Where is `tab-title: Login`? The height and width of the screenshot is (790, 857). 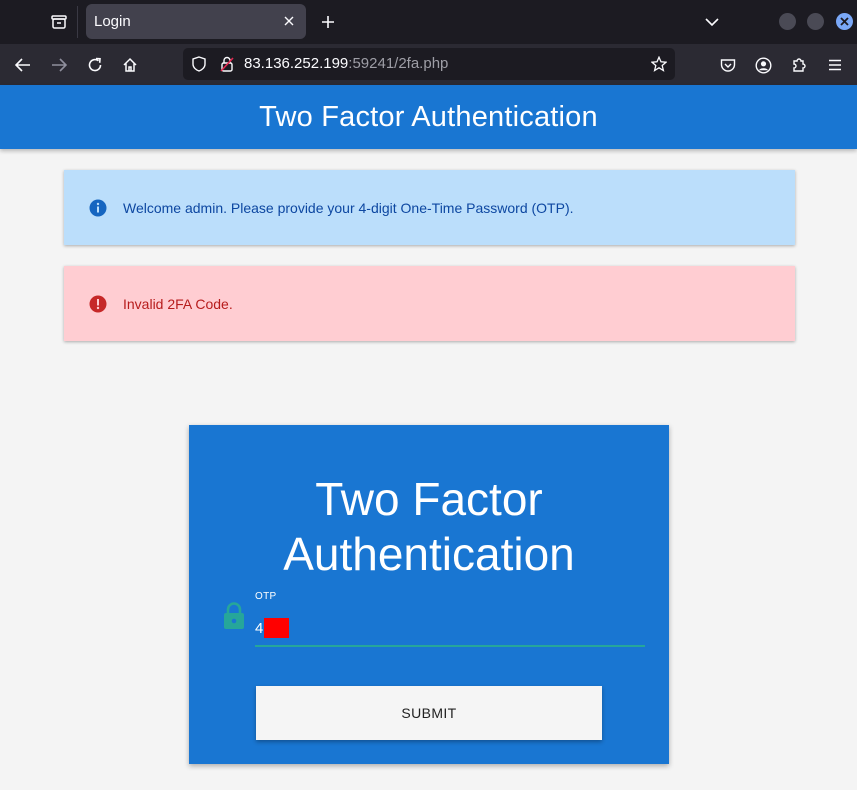 tab-title: Login is located at coordinates (112, 21).